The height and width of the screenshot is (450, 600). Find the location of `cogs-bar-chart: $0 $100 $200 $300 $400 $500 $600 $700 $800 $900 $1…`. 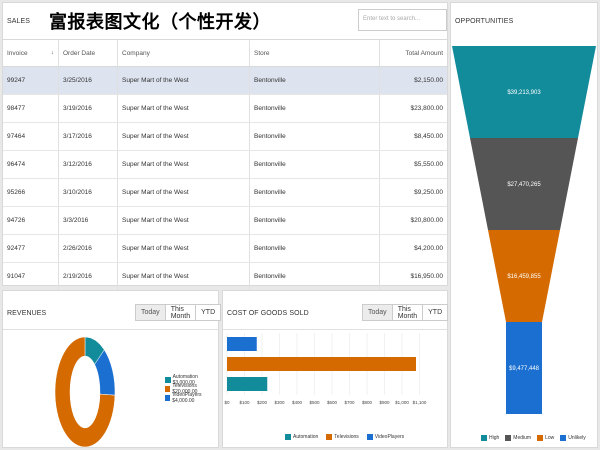

cogs-bar-chart: $0 $100 $200 $300 $400 $500 $600 $700 $800 $900 $1… is located at coordinates (325, 369).